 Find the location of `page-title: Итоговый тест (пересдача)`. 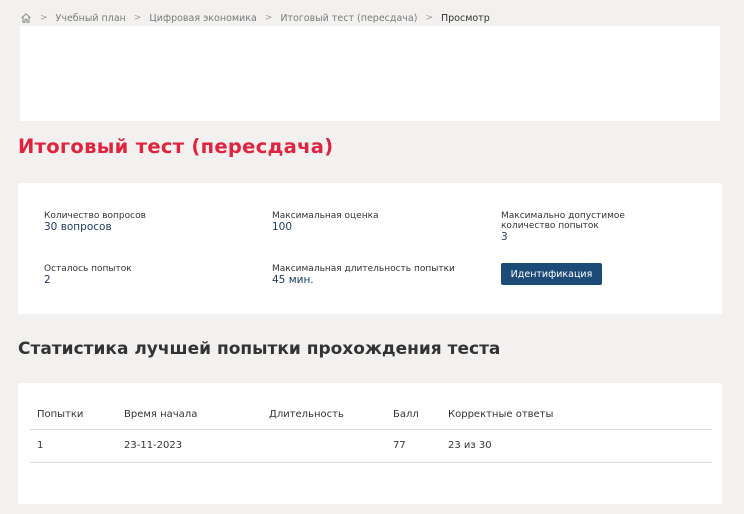

page-title: Итоговый тест (пересдача) is located at coordinates (176, 146).